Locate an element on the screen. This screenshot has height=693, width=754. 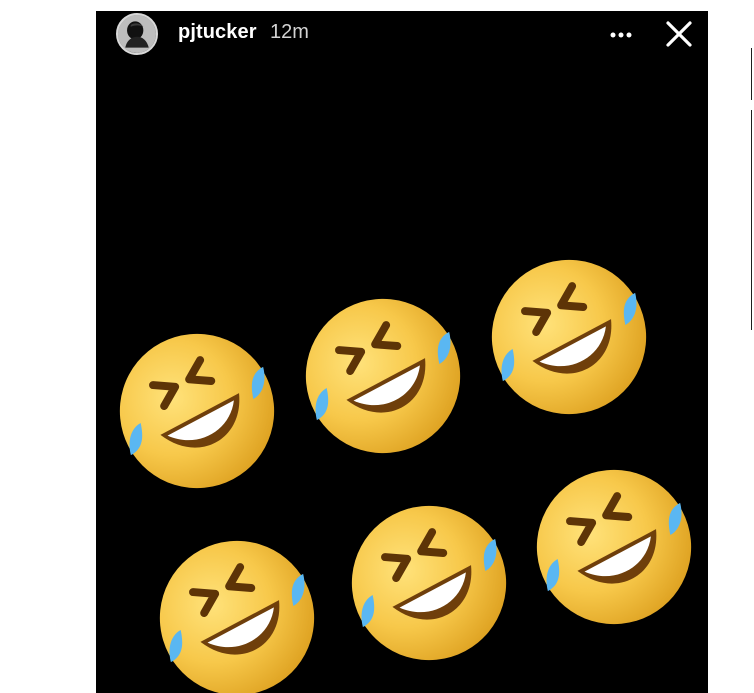
more-horizontal-icon is located at coordinates (621, 35).